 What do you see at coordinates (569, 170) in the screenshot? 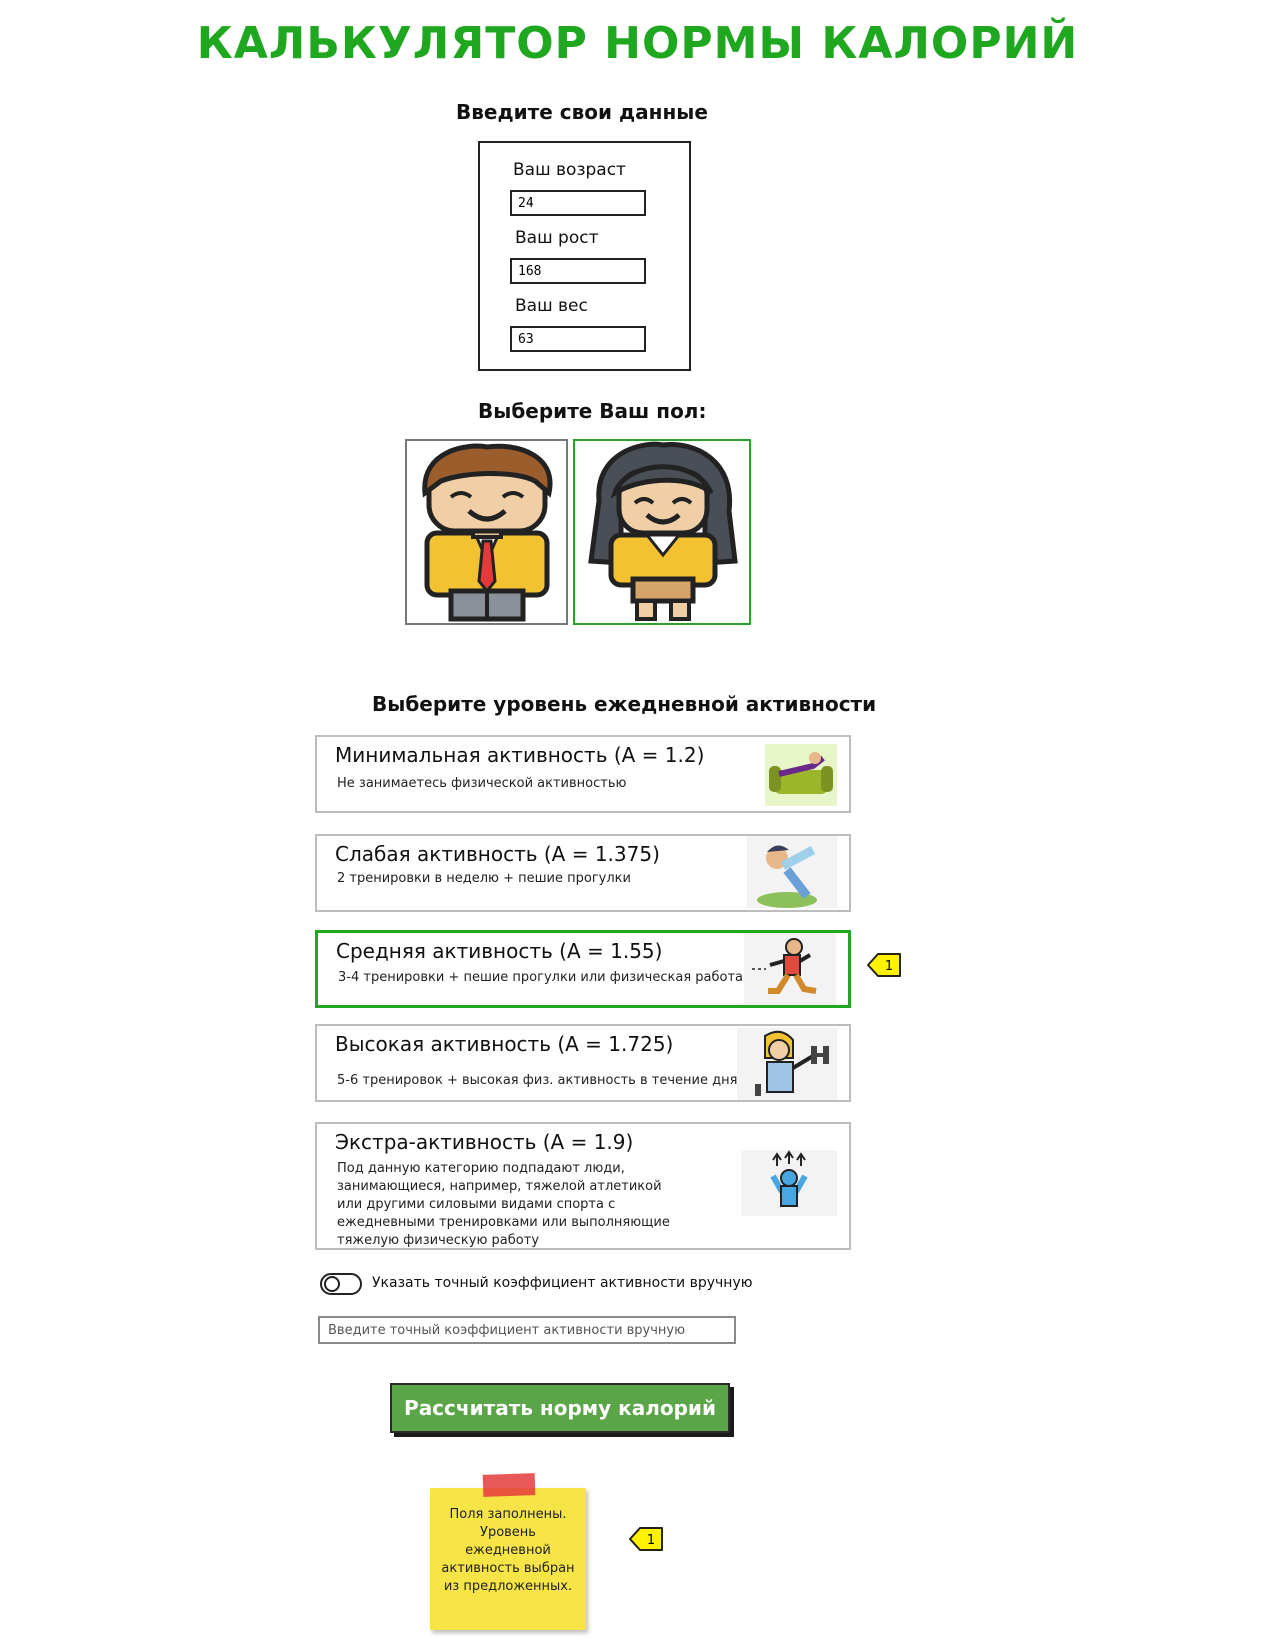
I see `age-label: Ваш возраст` at bounding box center [569, 170].